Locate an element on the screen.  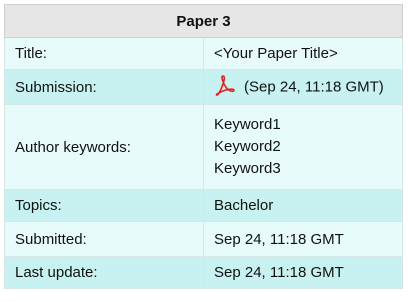
topics-value: Bachelor is located at coordinates (303, 205).